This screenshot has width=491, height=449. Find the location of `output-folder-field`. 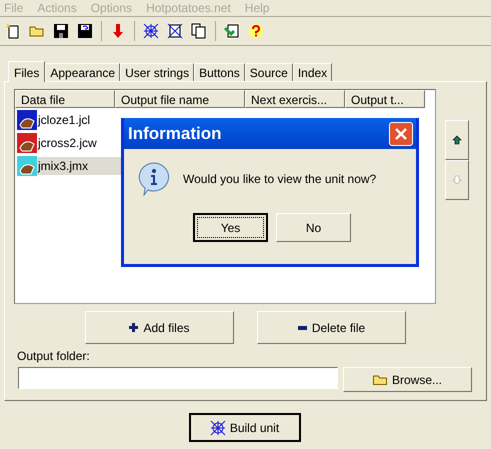

output-folder-field is located at coordinates (178, 378).